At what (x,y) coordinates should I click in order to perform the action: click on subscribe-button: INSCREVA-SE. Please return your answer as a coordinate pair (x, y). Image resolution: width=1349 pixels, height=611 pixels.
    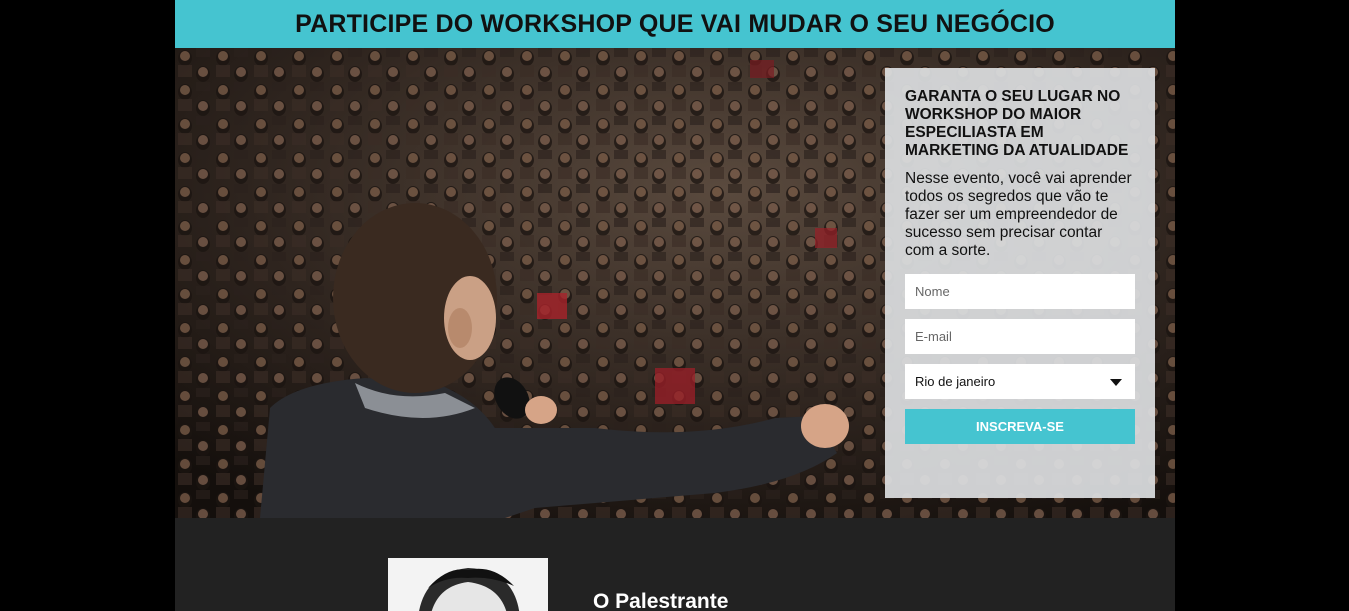
    Looking at the image, I should click on (1020, 426).